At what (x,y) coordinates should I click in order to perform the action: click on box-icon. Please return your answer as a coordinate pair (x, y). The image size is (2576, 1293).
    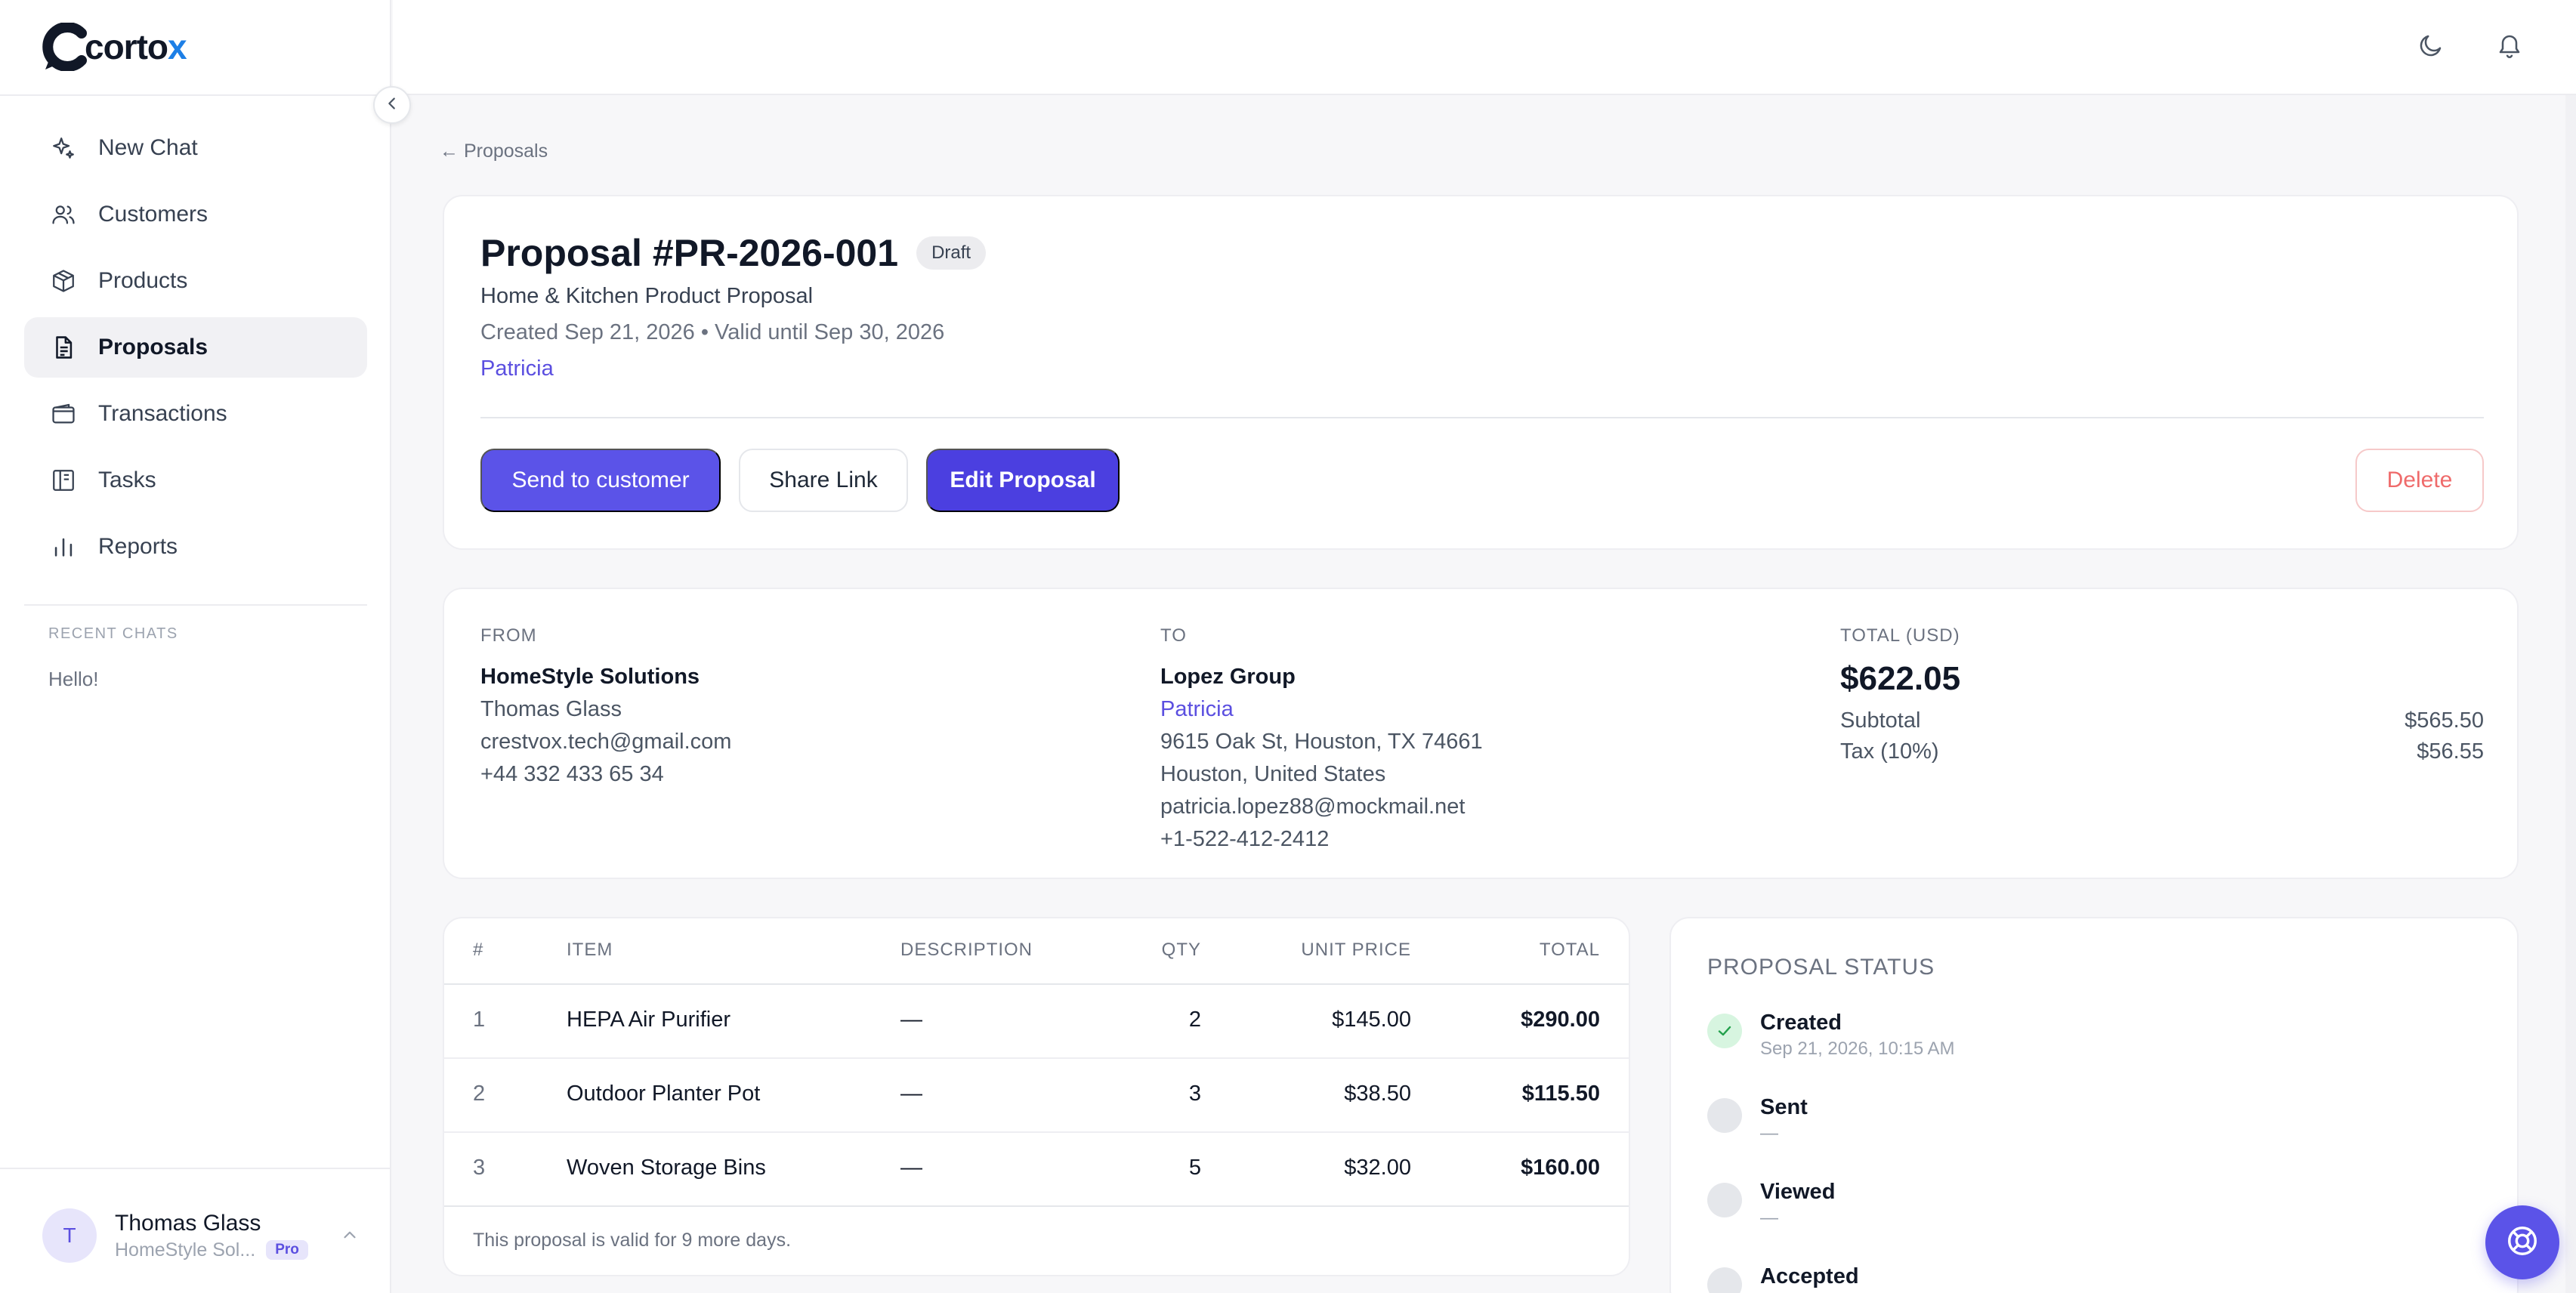
    Looking at the image, I should click on (63, 281).